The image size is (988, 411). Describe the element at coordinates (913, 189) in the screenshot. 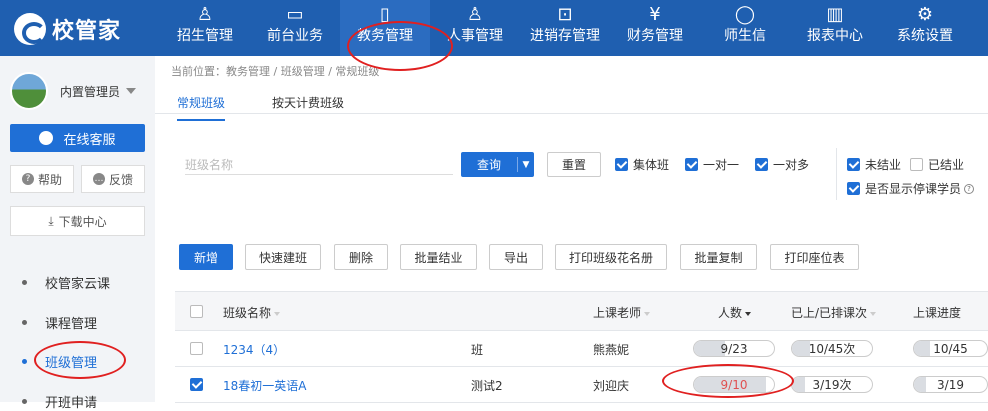

I see `checkbox-label: 是否显示停课学员` at that location.